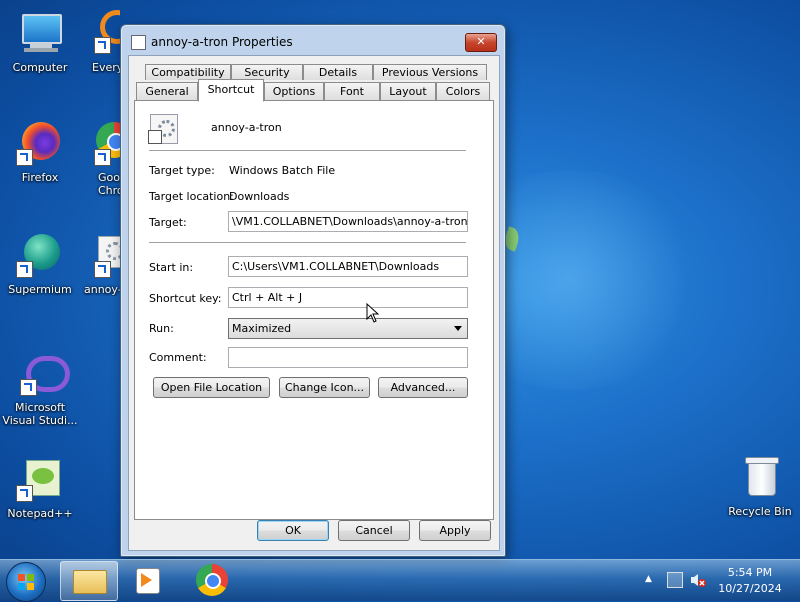 The width and height of the screenshot is (800, 602). What do you see at coordinates (167, 91) in the screenshot?
I see `tab-general: General` at bounding box center [167, 91].